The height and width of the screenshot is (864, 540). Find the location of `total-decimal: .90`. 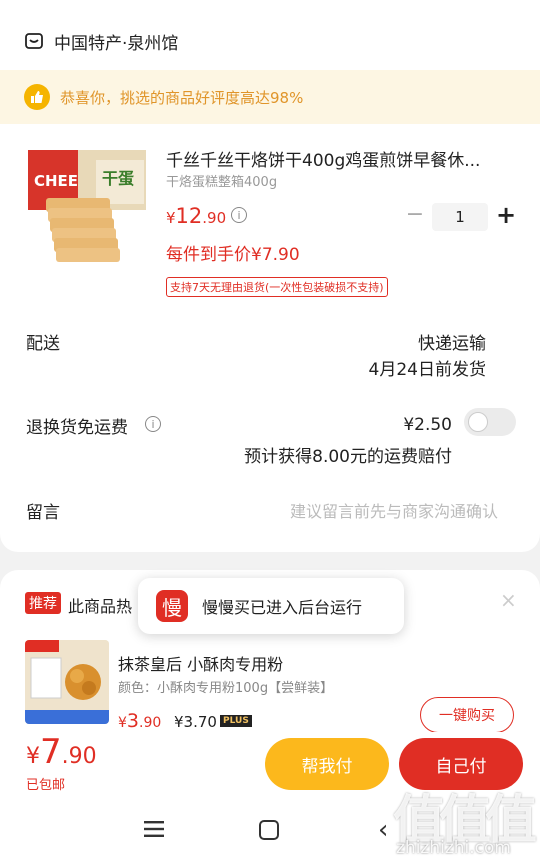

total-decimal: .90 is located at coordinates (79, 756).